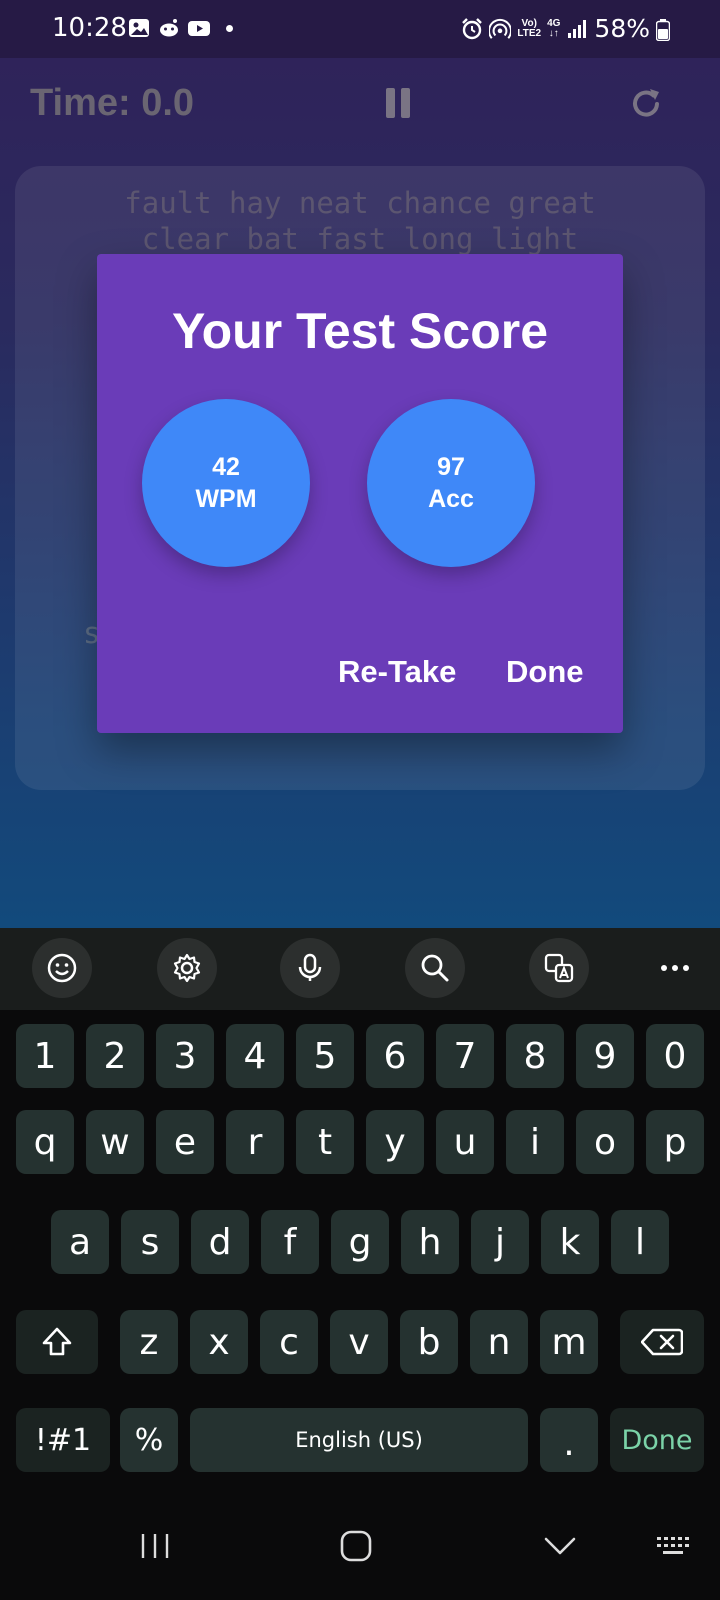 This screenshot has width=720, height=1600. What do you see at coordinates (115, 1142) in the screenshot?
I see `key-w: w` at bounding box center [115, 1142].